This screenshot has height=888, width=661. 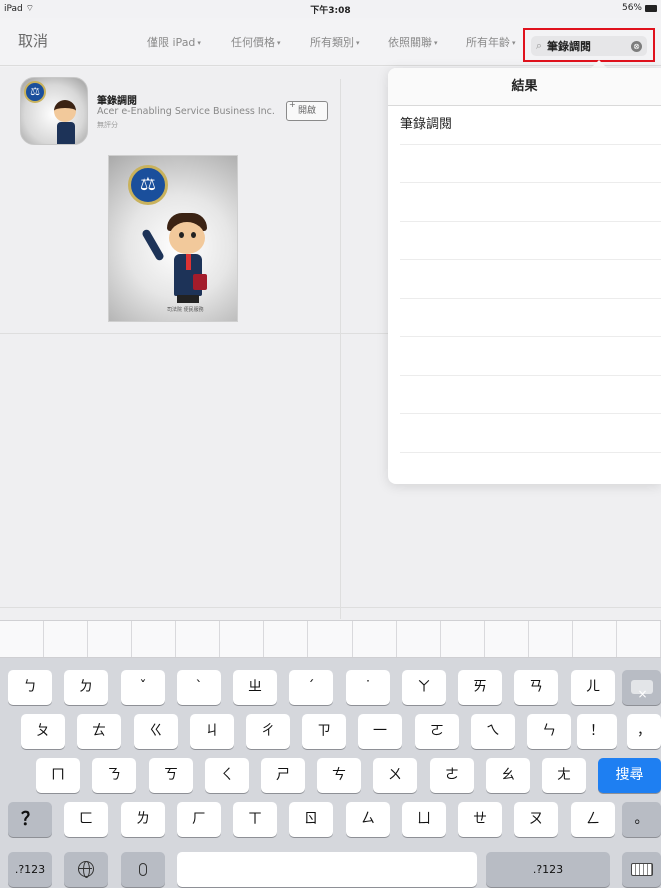 I want to click on key: ㄢ, so click(x=536, y=687).